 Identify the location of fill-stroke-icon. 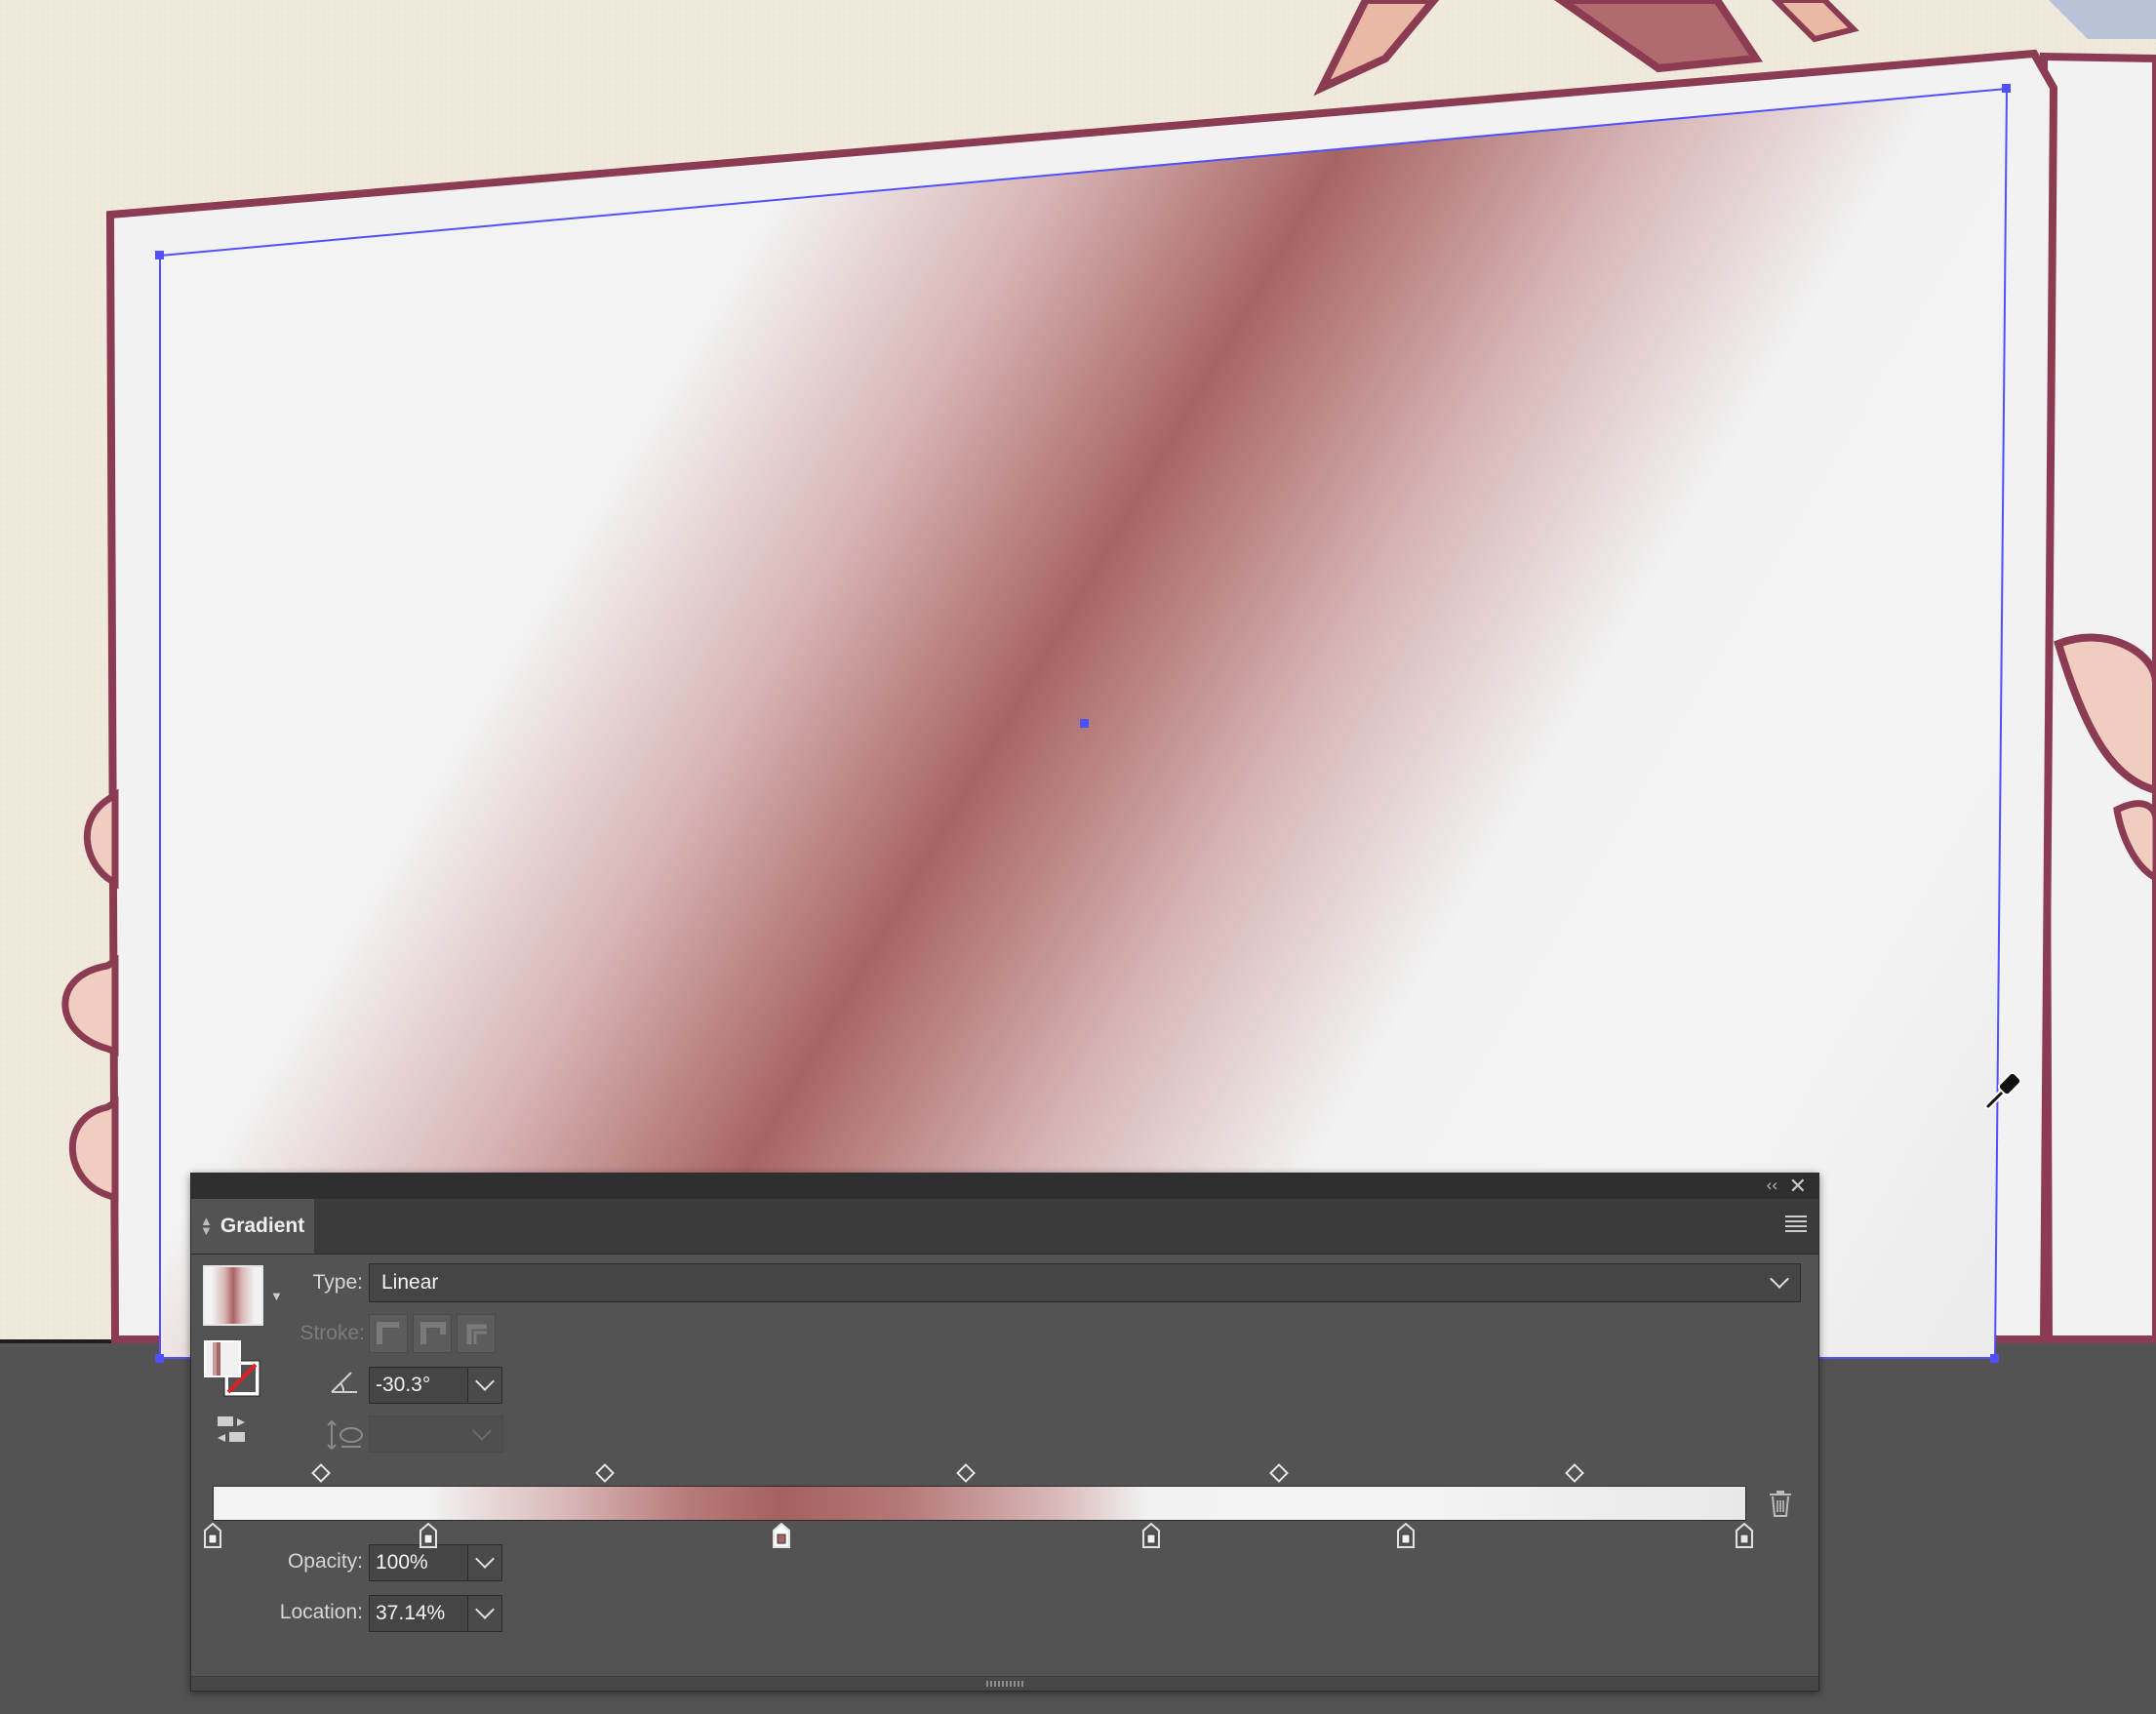
(233, 1369).